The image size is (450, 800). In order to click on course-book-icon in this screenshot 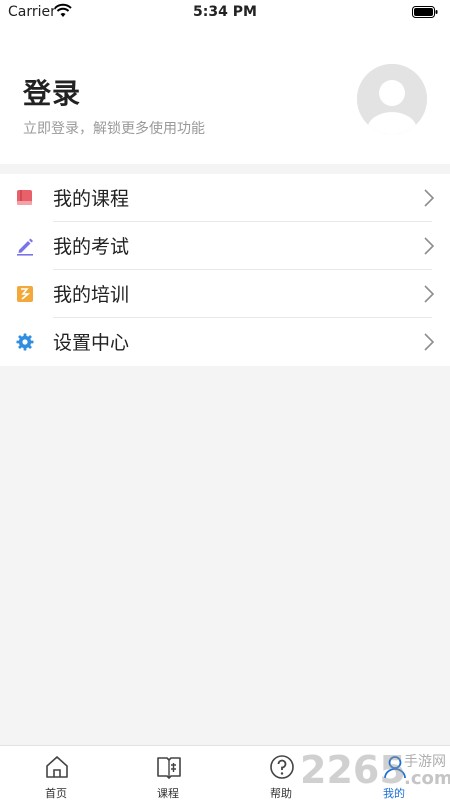, I will do `click(24, 197)`.